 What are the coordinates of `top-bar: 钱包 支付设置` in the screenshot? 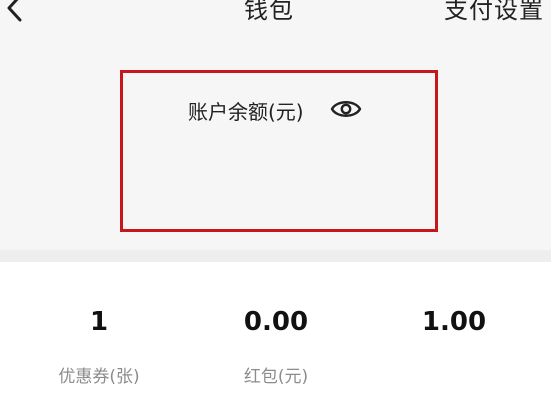 It's located at (275, 20).